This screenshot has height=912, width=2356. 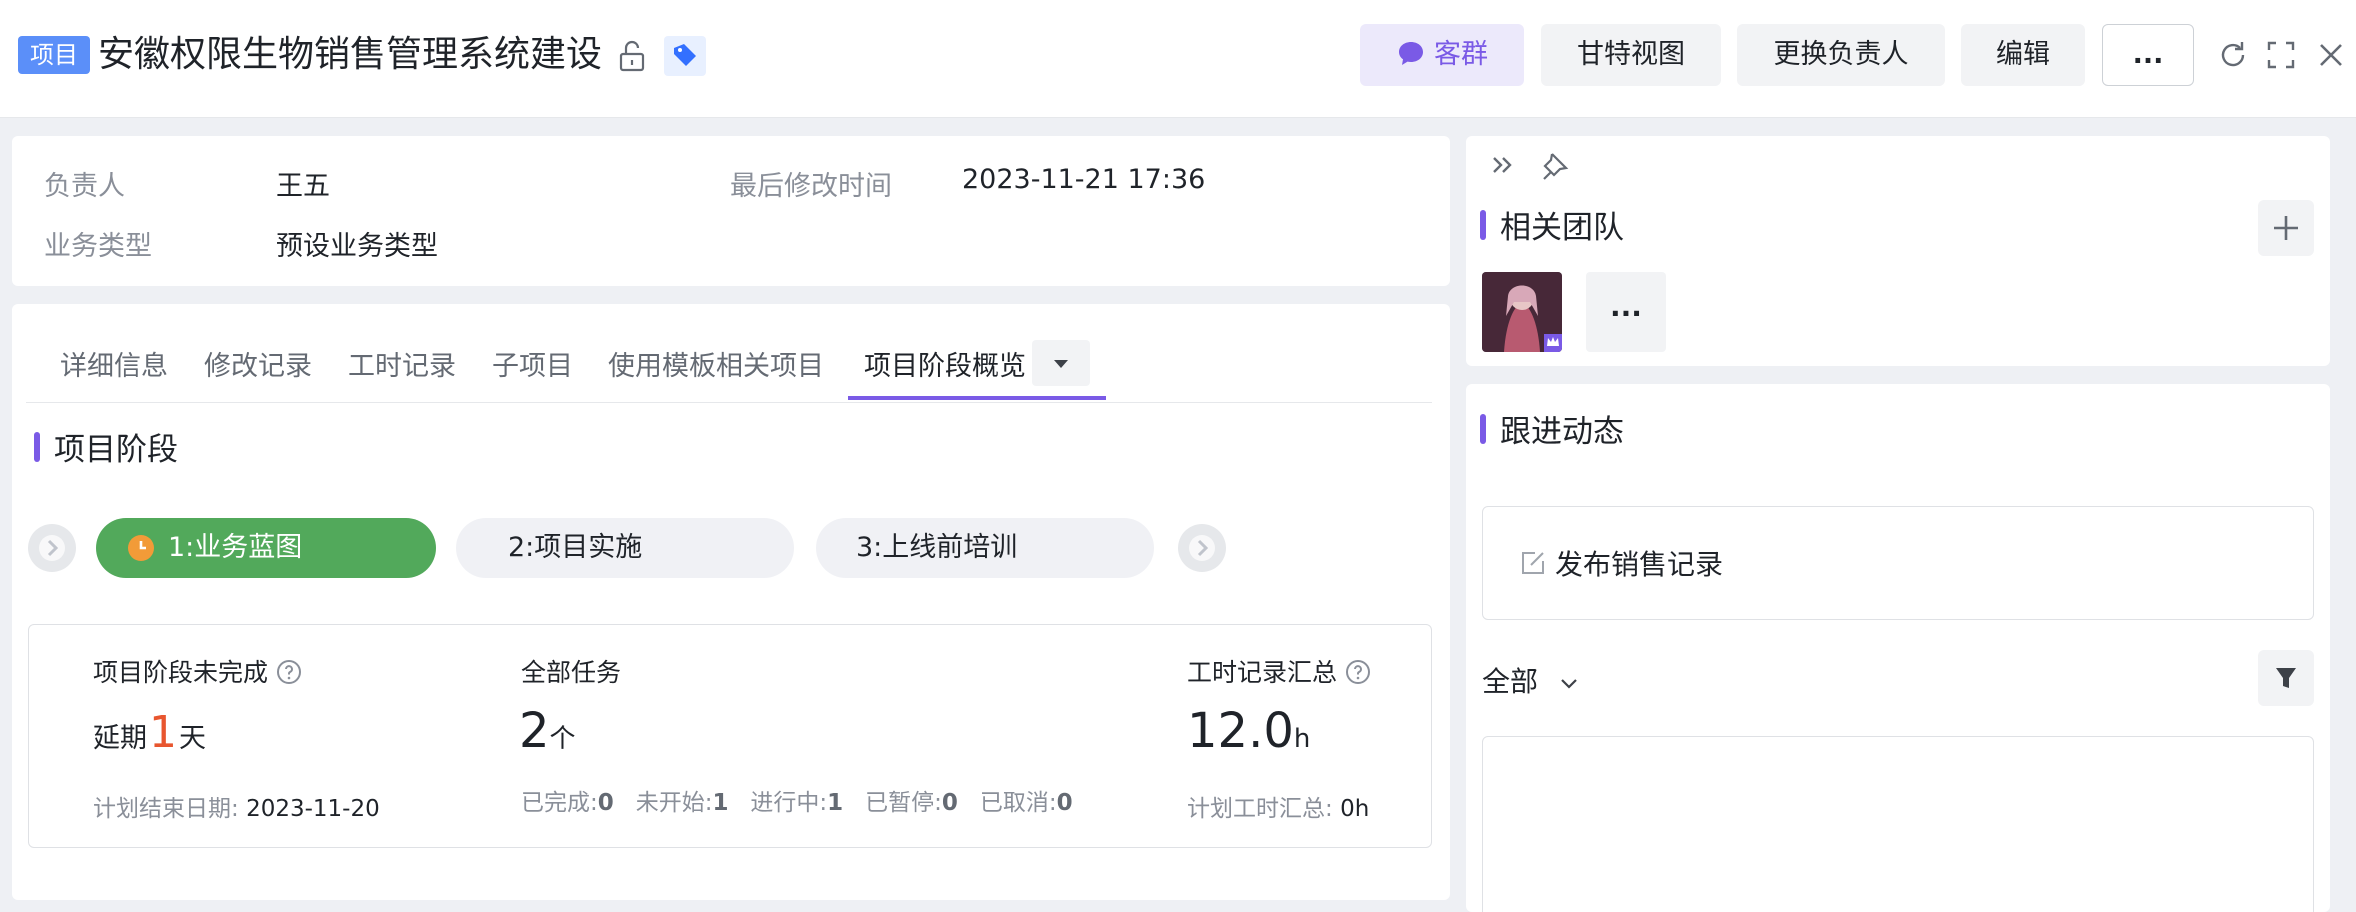 What do you see at coordinates (120, 738) in the screenshot?
I see `delay-prefix: 延期` at bounding box center [120, 738].